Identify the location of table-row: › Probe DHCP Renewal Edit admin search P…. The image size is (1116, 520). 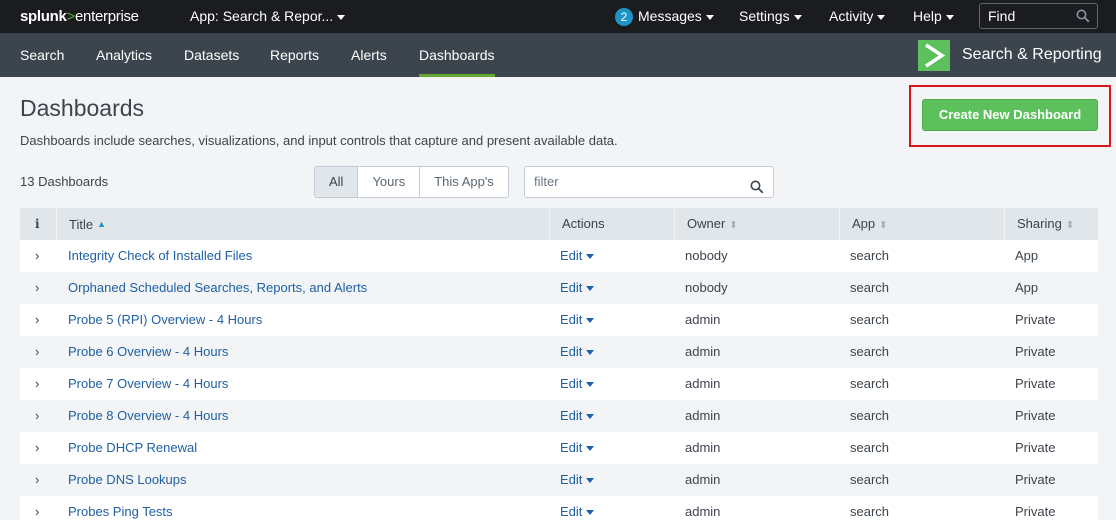
(559, 448).